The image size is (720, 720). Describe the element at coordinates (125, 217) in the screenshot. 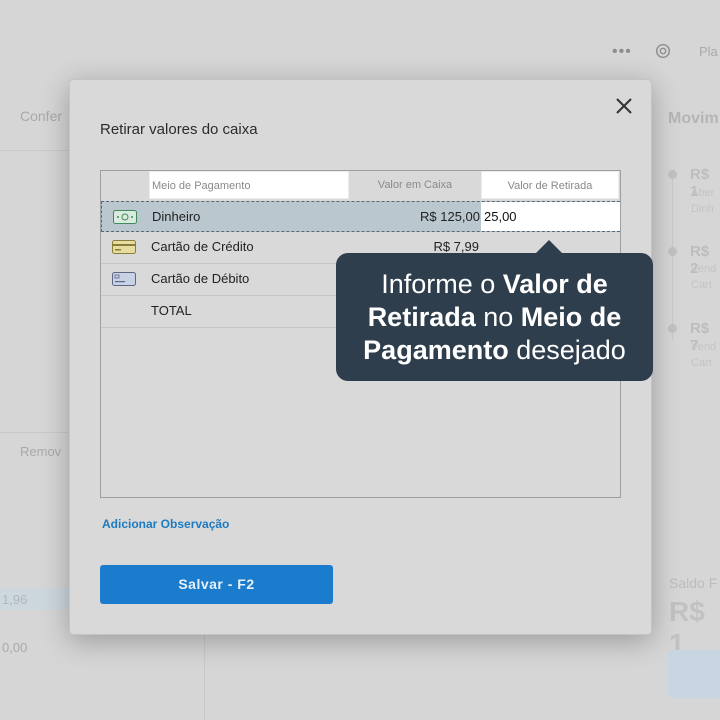

I see `cash-icon` at that location.